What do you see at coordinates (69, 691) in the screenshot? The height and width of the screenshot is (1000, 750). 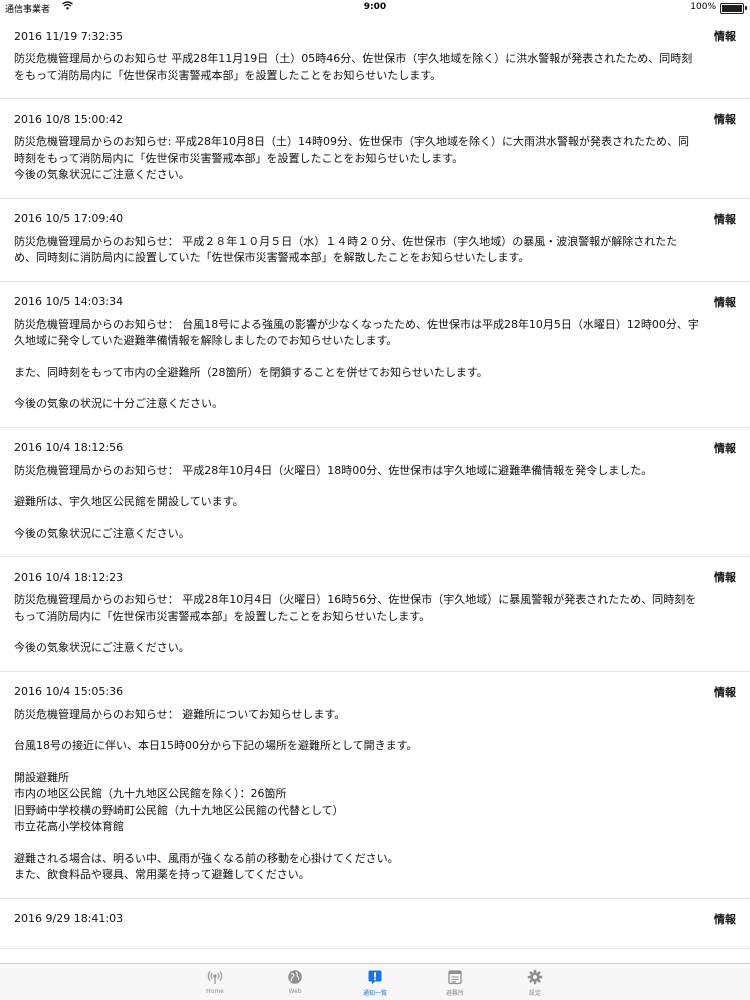 I see `notice-date: 2016 10/4 15:05:36` at bounding box center [69, 691].